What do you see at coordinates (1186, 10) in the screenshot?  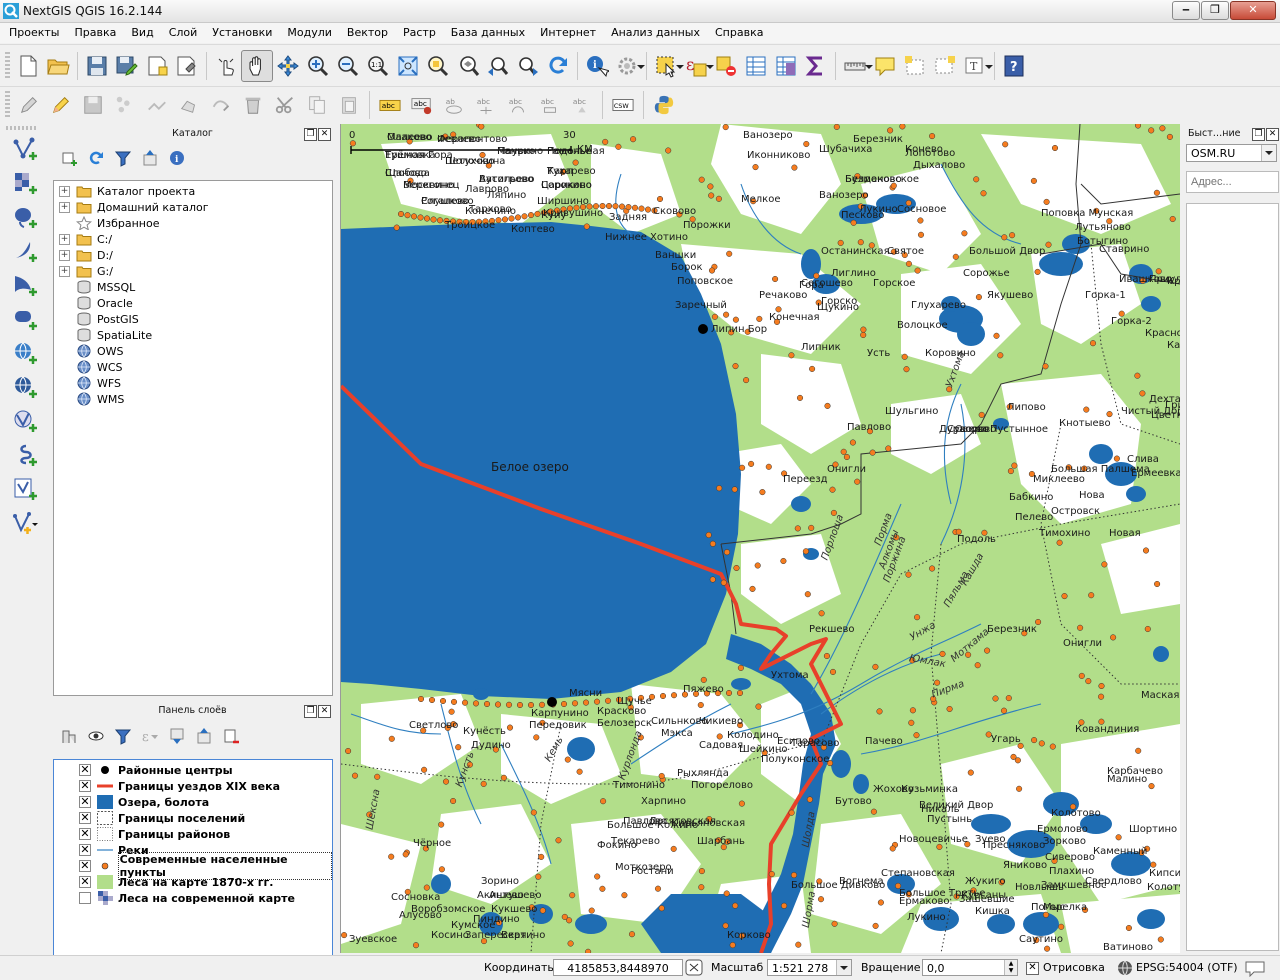 I see `minimize-button: ‒` at bounding box center [1186, 10].